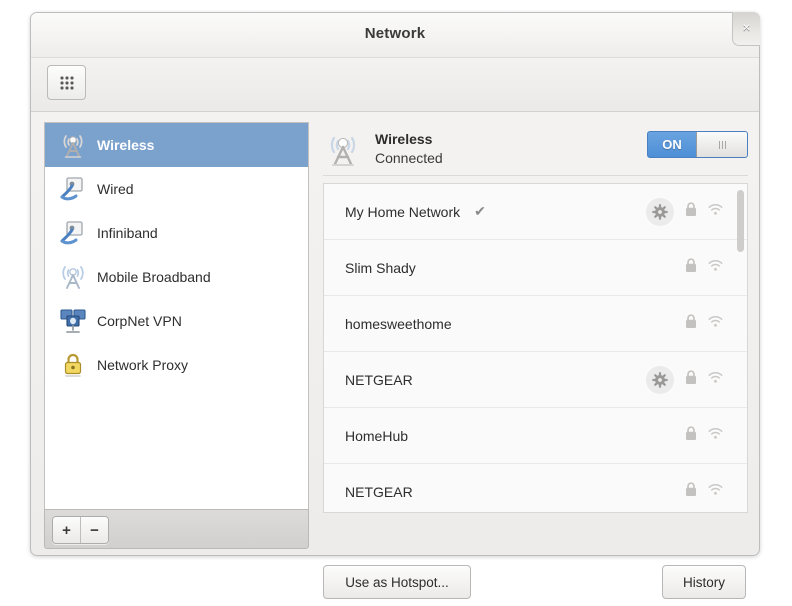 The height and width of the screenshot is (606, 792). What do you see at coordinates (154, 277) in the screenshot?
I see `sidebar-item-label: Mobile Broadband` at bounding box center [154, 277].